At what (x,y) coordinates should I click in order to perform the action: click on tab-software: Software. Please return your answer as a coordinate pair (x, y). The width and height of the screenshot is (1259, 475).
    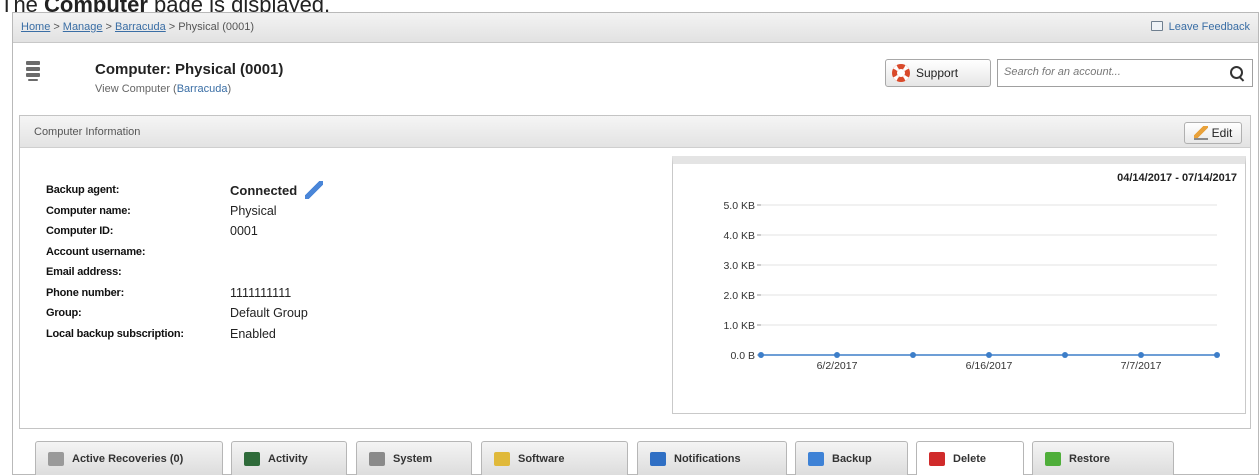
    Looking at the image, I should click on (554, 458).